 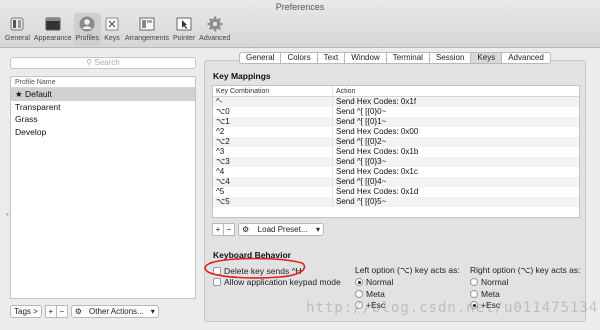 What do you see at coordinates (377, 191) in the screenshot?
I see `action-cell: Send Hex Codes: 0x1d` at bounding box center [377, 191].